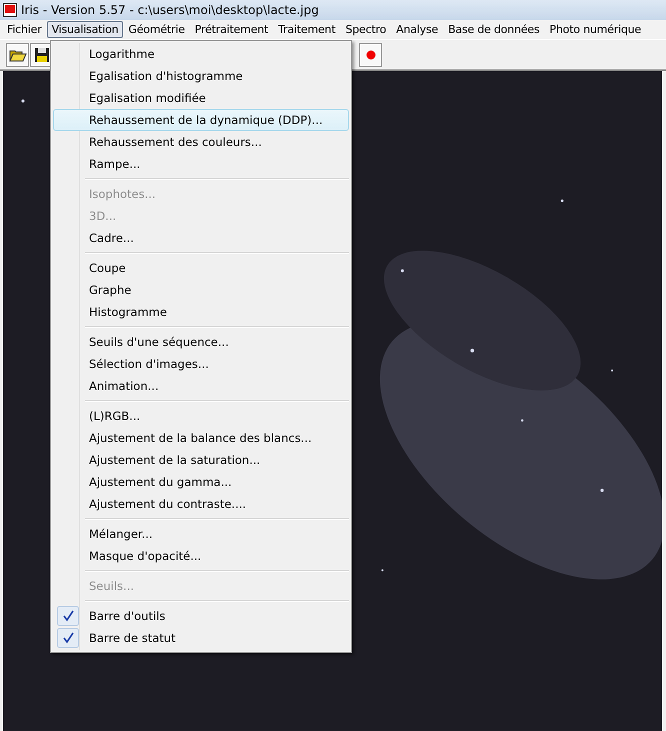 This screenshot has width=666, height=731. What do you see at coordinates (201, 290) in the screenshot?
I see `menu-item: Graphe` at bounding box center [201, 290].